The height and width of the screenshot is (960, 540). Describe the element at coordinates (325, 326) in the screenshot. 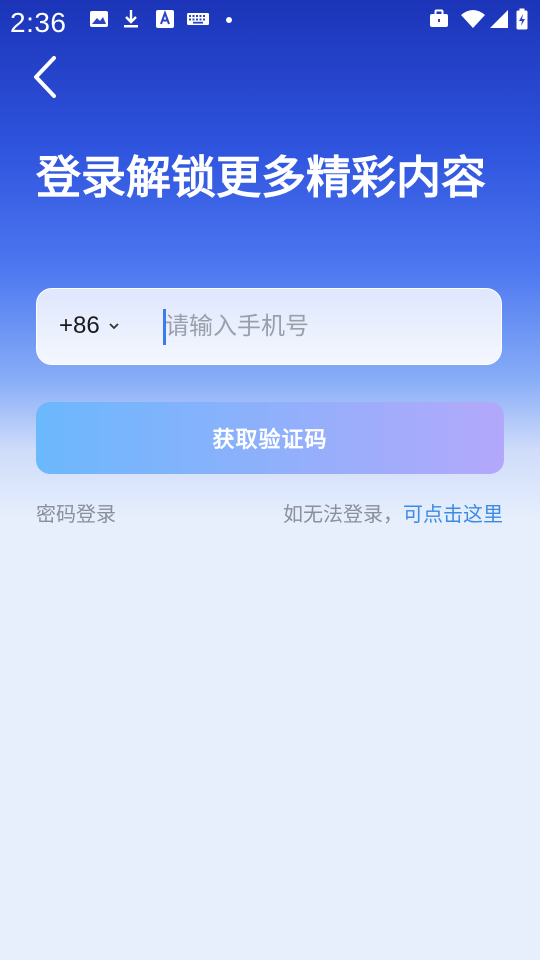

I see `phone-number-input` at that location.